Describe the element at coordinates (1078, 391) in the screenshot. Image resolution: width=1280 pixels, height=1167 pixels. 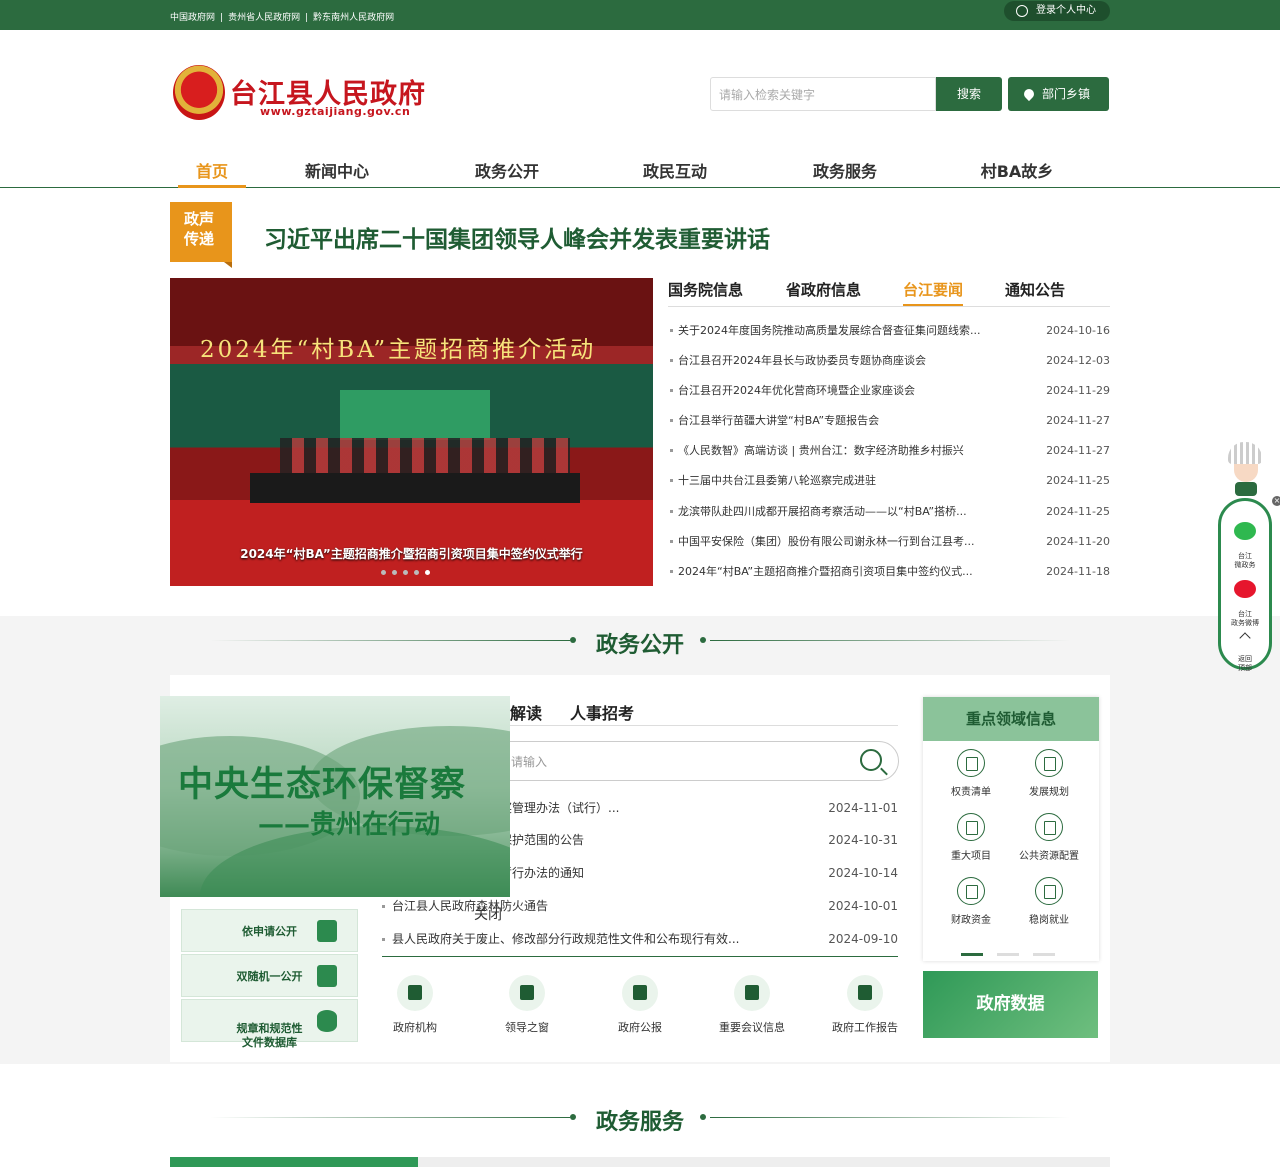
I see `news-item-date: 2024-11-29` at that location.